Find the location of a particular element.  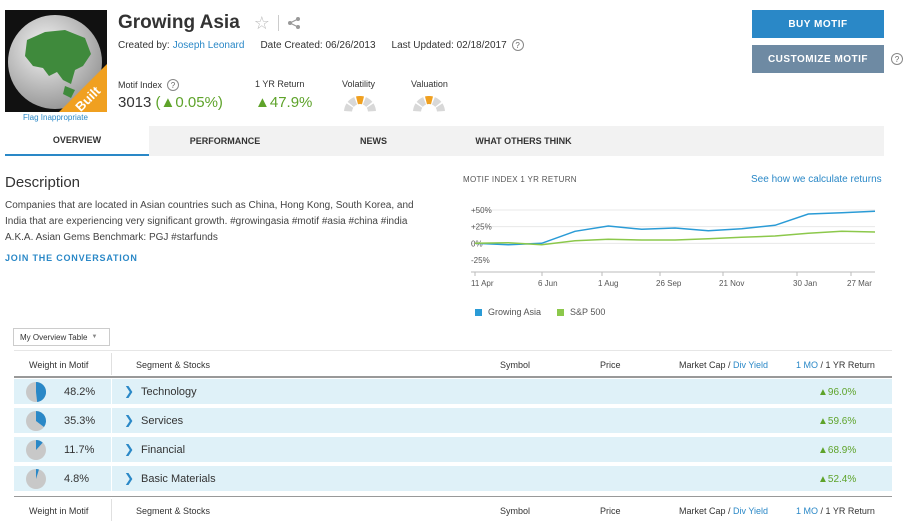

y-tick-label: -25% is located at coordinates (480, 260).